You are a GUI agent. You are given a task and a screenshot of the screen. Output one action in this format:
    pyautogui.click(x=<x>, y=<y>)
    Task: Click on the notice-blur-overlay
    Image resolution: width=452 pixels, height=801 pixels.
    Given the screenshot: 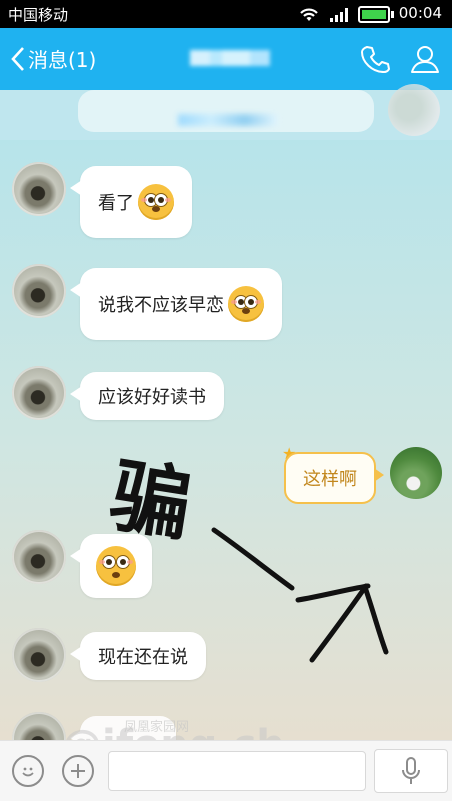 What is the action you would take?
    pyautogui.click(x=228, y=120)
    